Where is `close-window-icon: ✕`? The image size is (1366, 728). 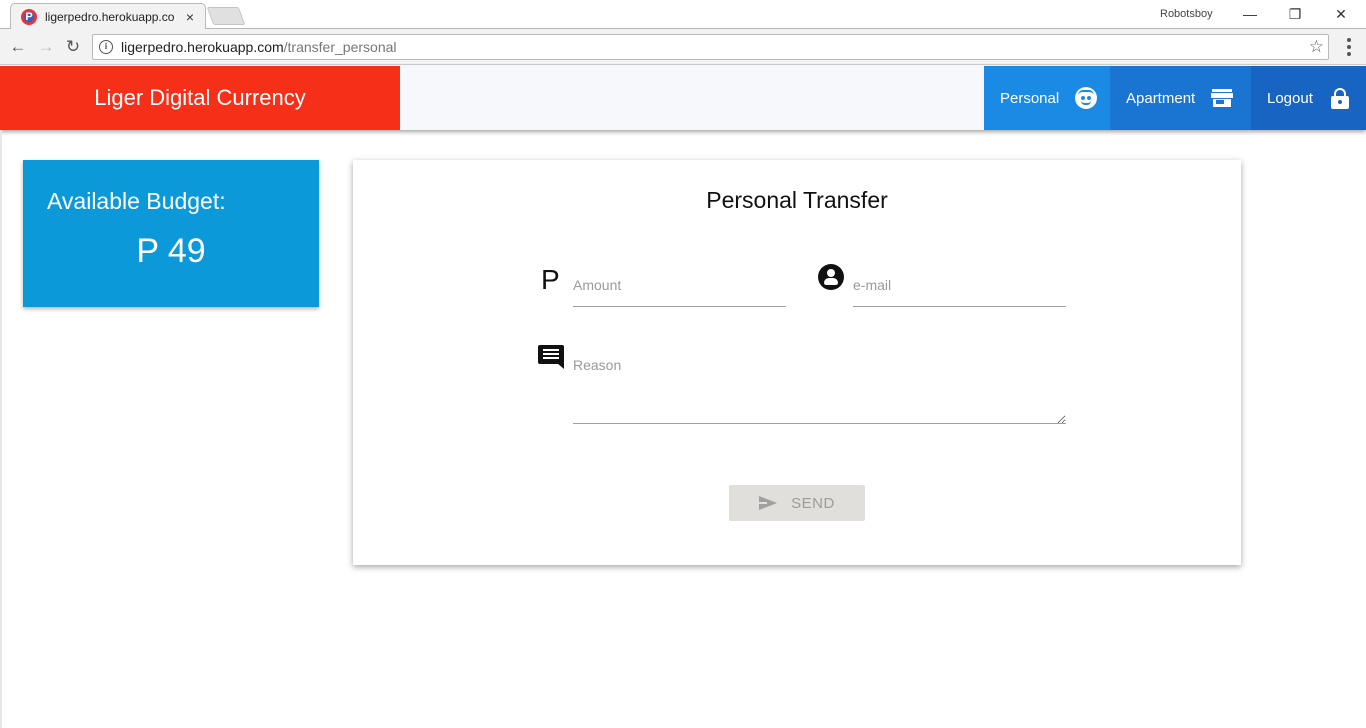
close-window-icon: ✕ is located at coordinates (1341, 14).